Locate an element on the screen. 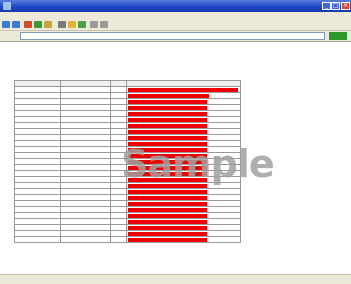  search-button is located at coordinates (62, 24).